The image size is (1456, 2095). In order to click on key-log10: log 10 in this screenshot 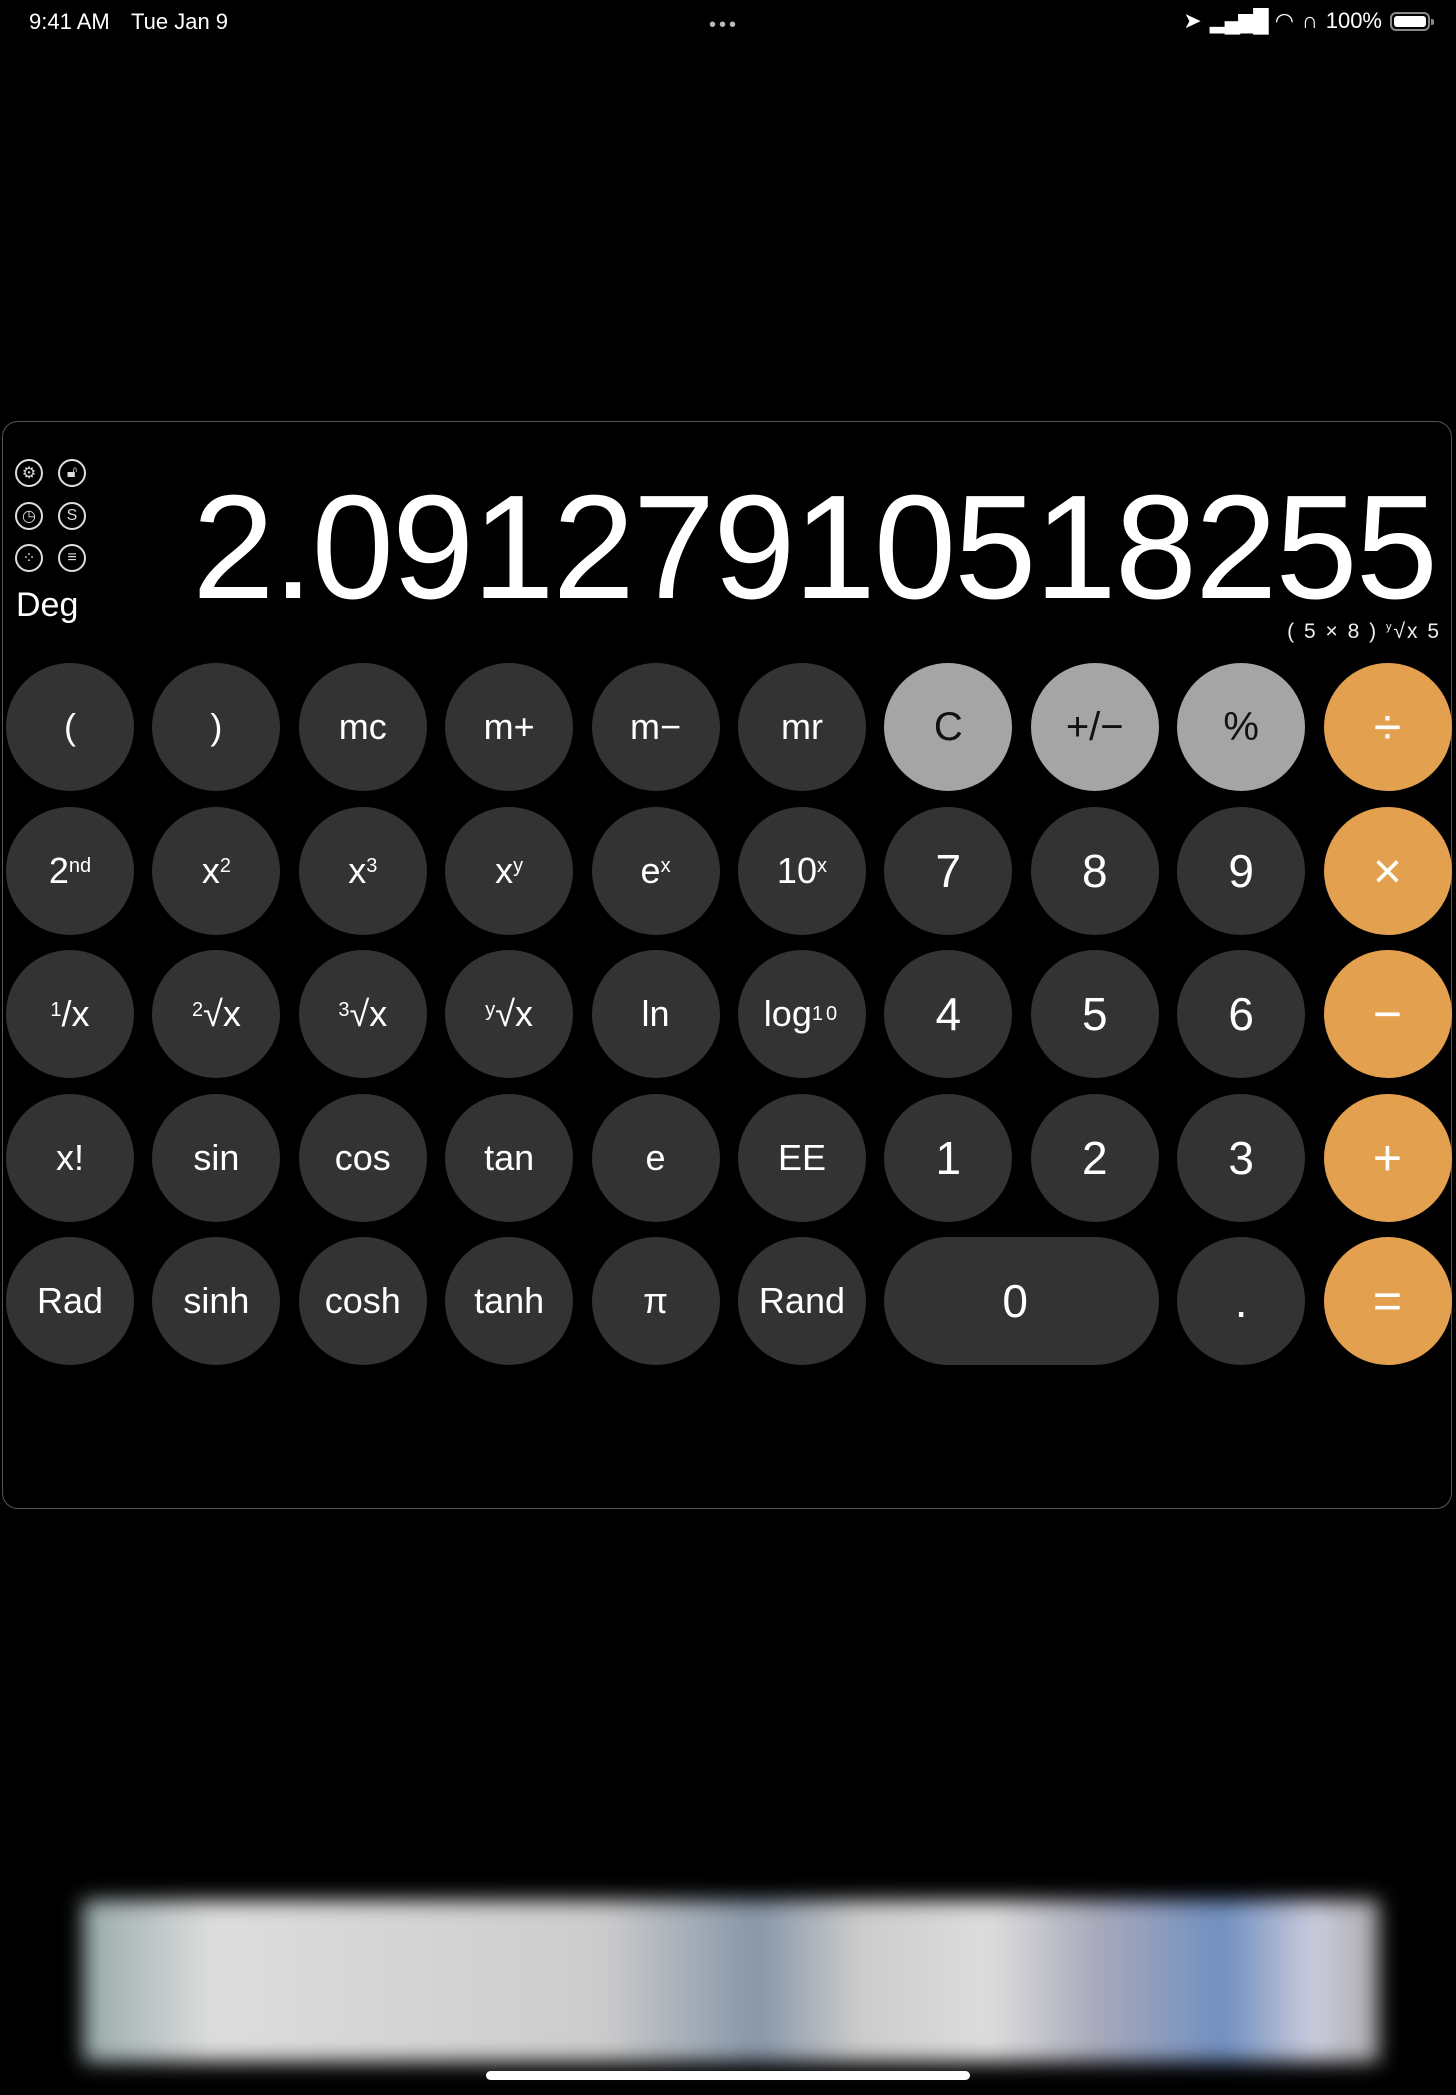, I will do `click(801, 1014)`.